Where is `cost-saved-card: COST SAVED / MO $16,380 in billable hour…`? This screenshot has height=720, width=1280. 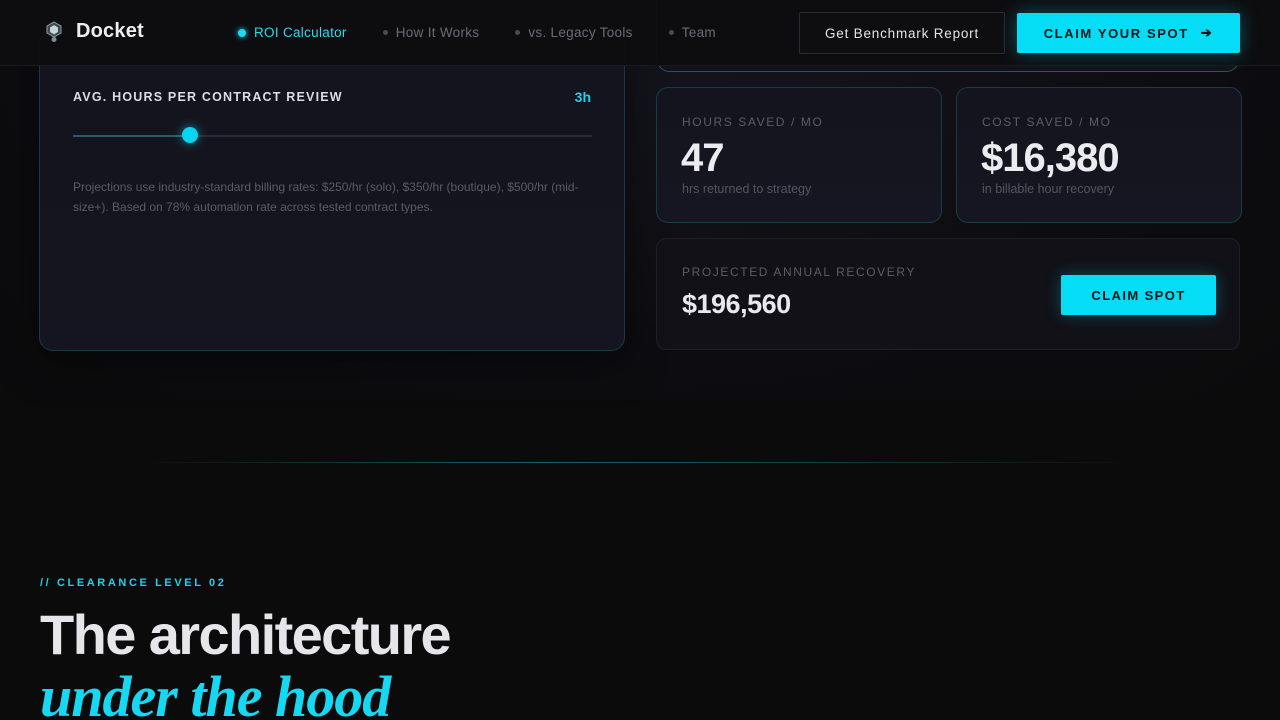
cost-saved-card: COST SAVED / MO $16,380 in billable hour… is located at coordinates (1099, 155).